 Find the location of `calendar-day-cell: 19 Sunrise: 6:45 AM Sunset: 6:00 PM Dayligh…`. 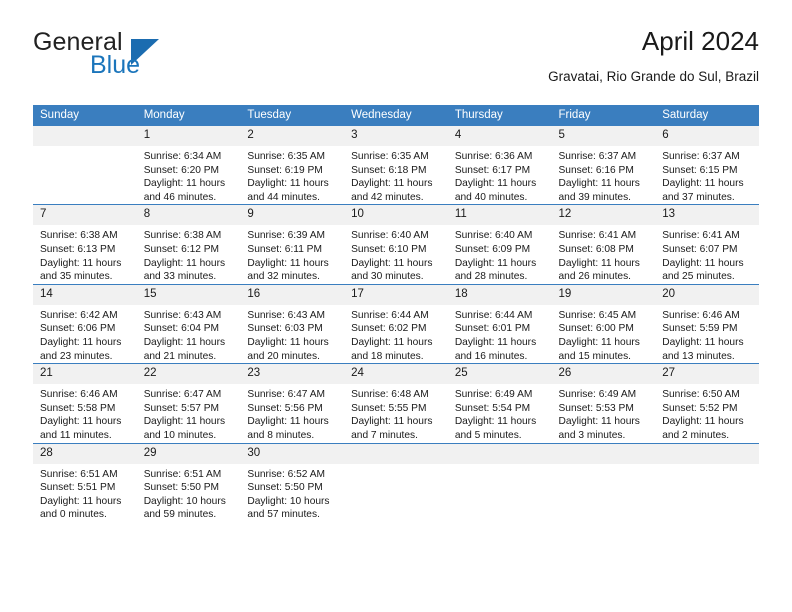

calendar-day-cell: 19 Sunrise: 6:45 AM Sunset: 6:00 PM Dayligh… is located at coordinates (603, 323).